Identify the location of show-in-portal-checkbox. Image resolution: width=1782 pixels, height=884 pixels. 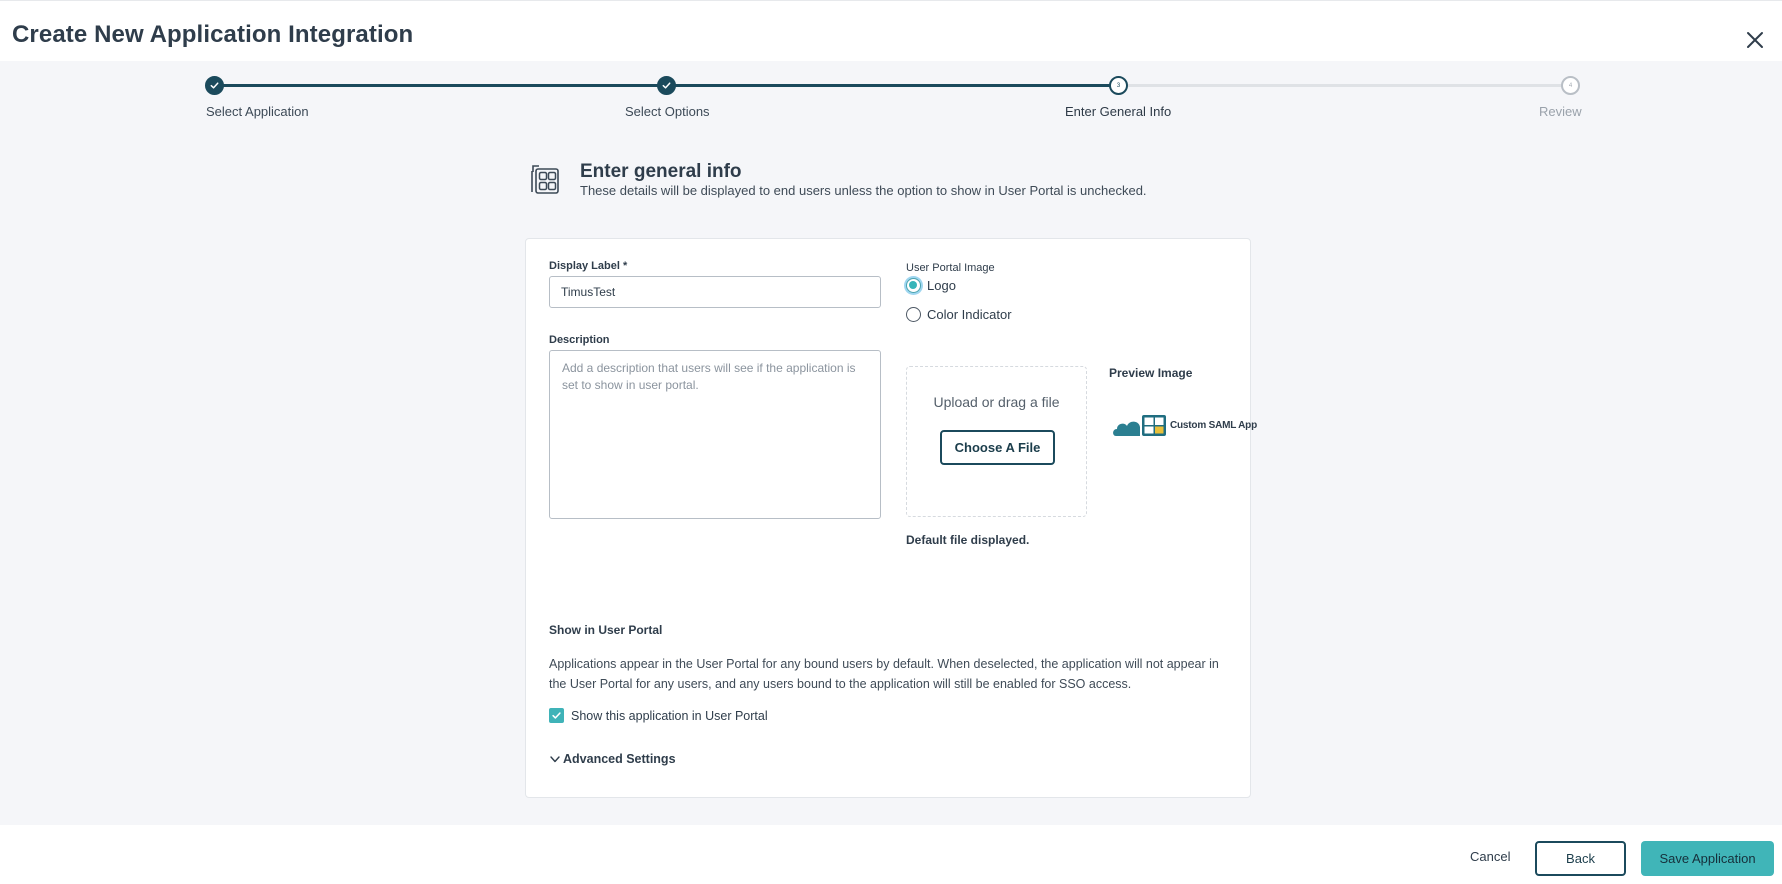
(556, 715).